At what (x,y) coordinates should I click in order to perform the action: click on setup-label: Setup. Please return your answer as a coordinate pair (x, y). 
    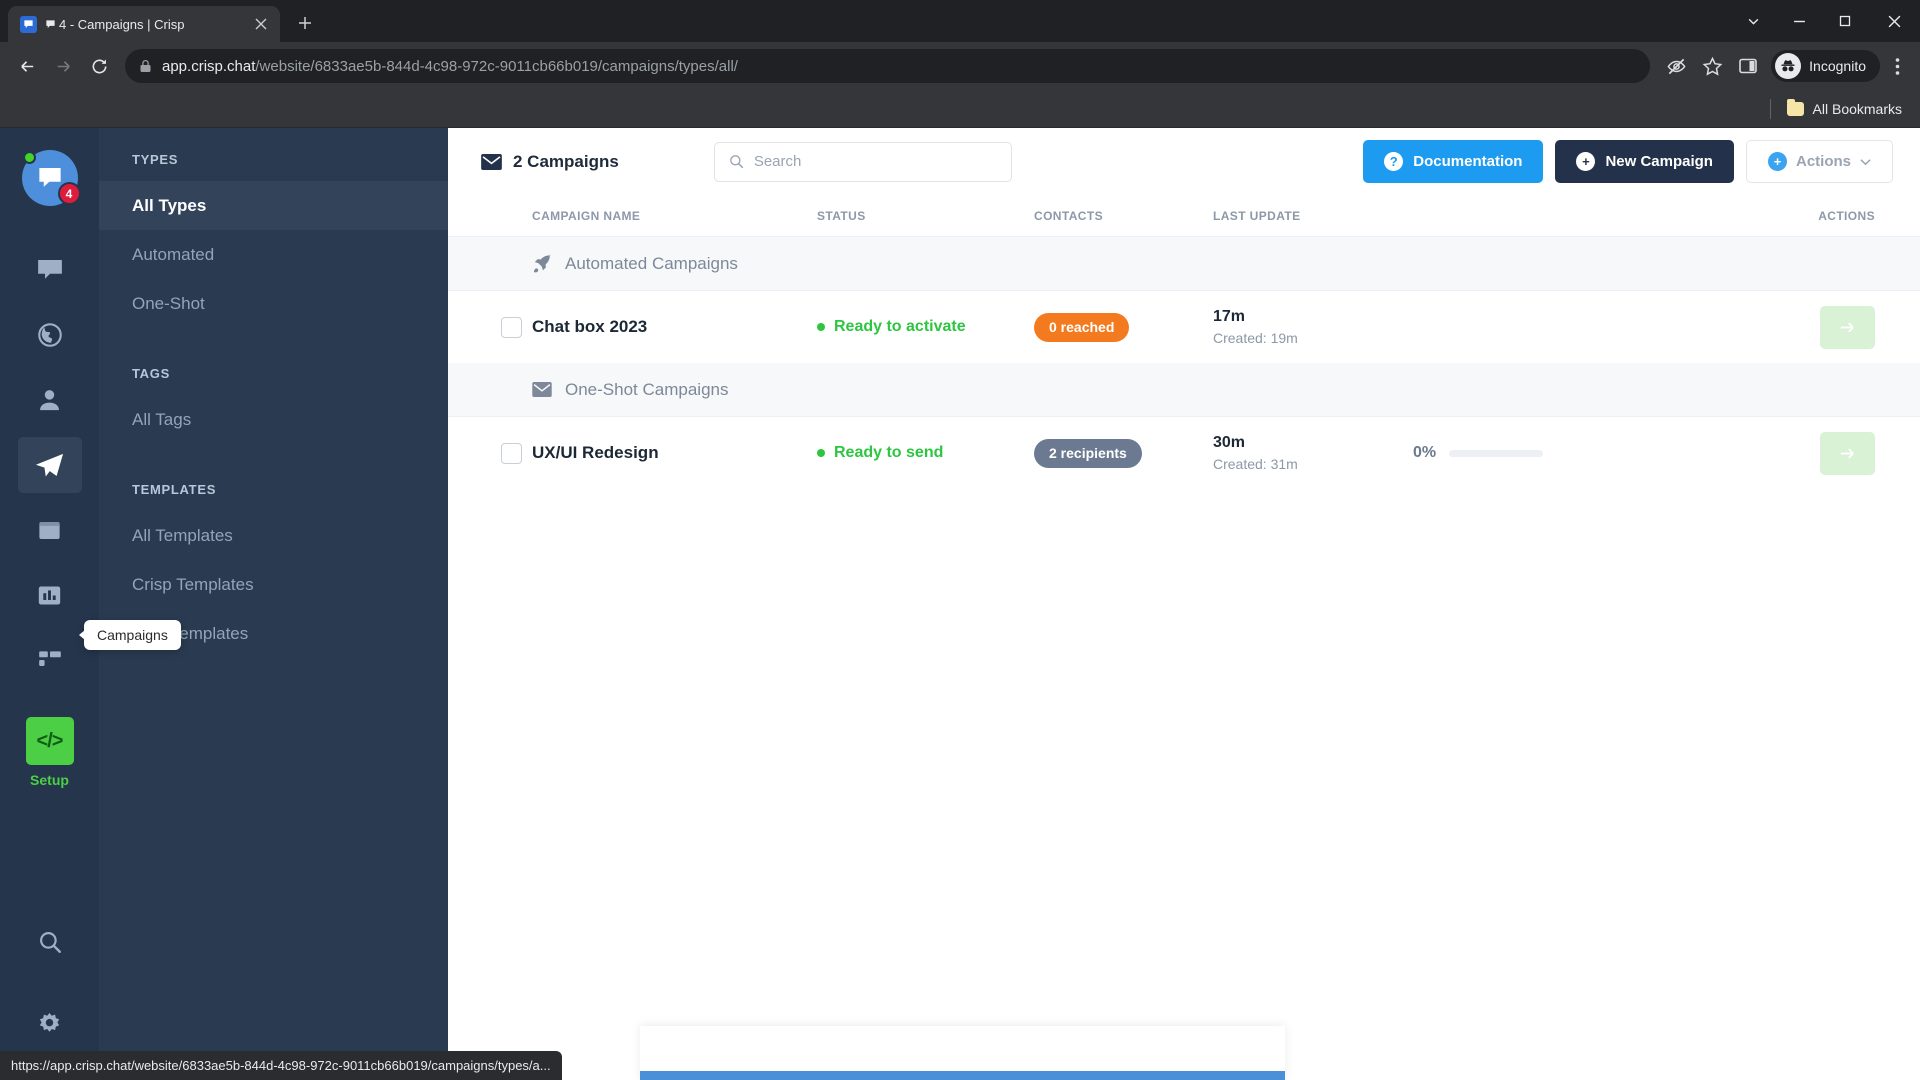
    Looking at the image, I should click on (49, 780).